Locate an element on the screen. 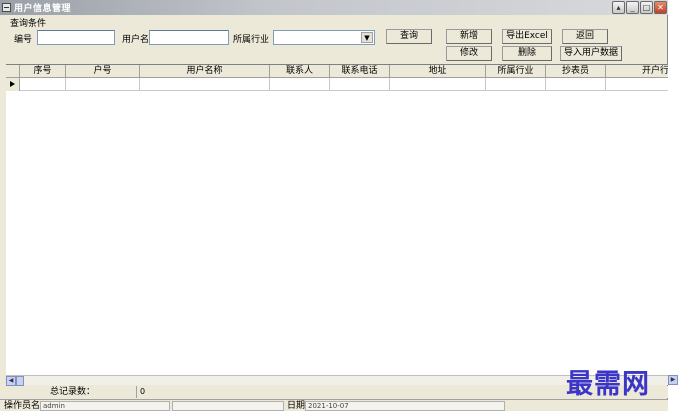 This screenshot has width=678, height=412. header-seq: 序号 is located at coordinates (43, 71).